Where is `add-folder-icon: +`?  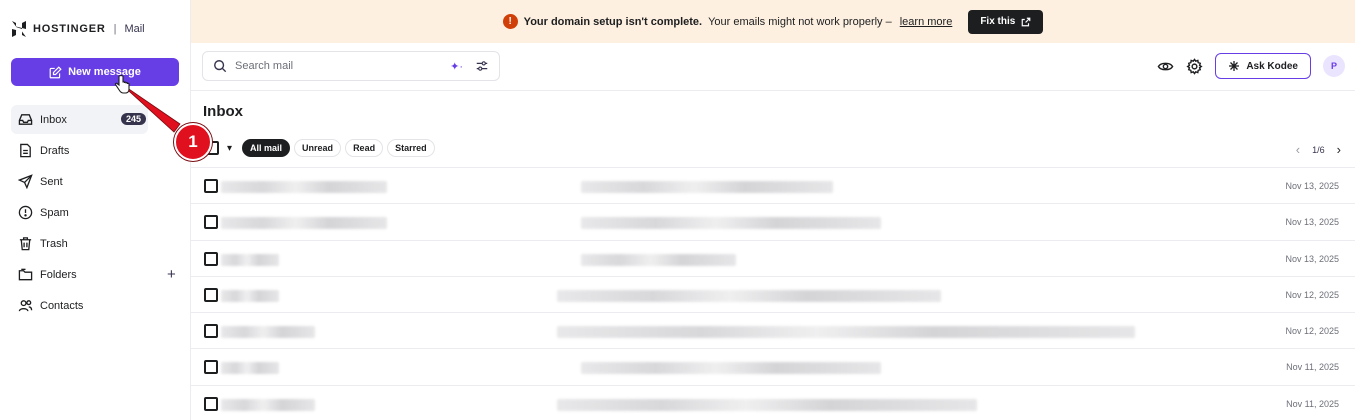
add-folder-icon: + is located at coordinates (171, 274).